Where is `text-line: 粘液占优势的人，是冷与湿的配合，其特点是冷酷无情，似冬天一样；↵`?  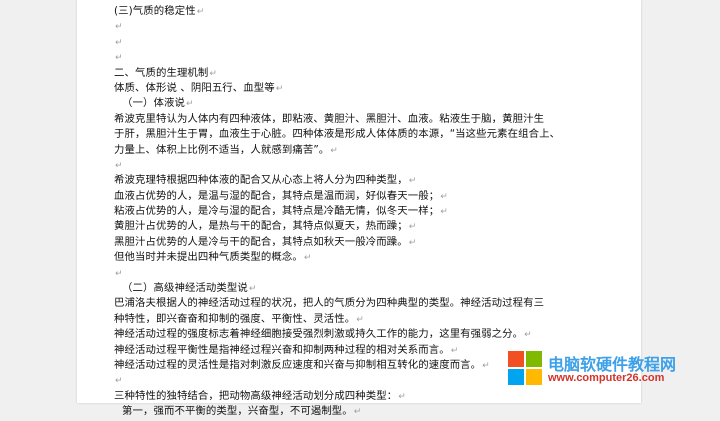
text-line: 粘液占优势的人，是冷与湿的配合，其特点是冷酷无情，似冬天一样；↵ is located at coordinates (364, 211).